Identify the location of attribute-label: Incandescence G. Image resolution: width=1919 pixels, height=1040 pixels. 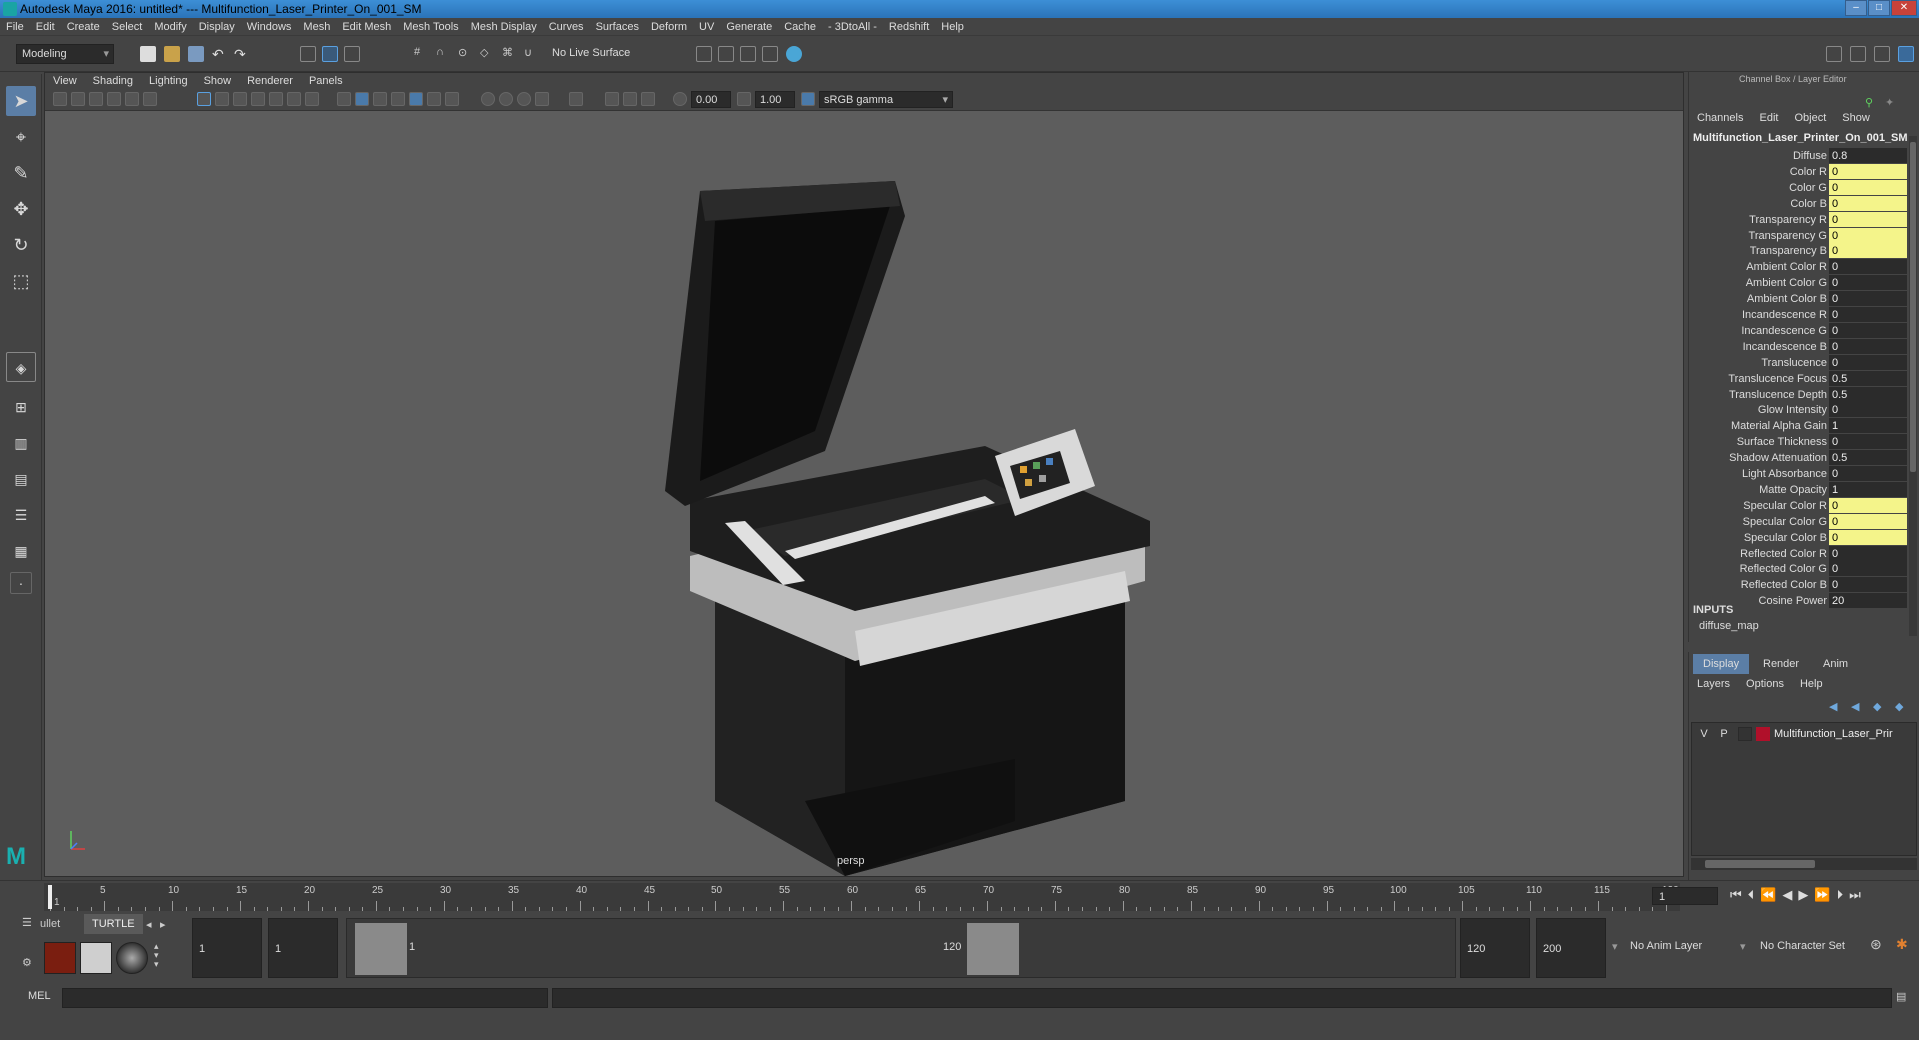
(1784, 331).